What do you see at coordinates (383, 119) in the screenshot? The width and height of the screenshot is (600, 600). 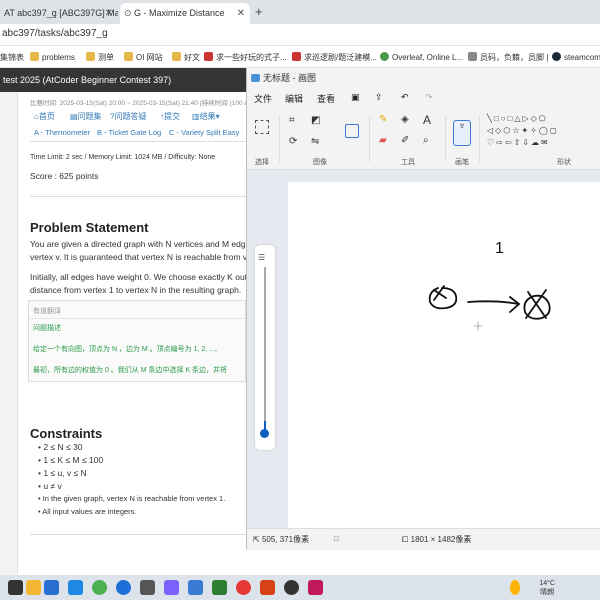 I see `pencil-icon: ✎` at bounding box center [383, 119].